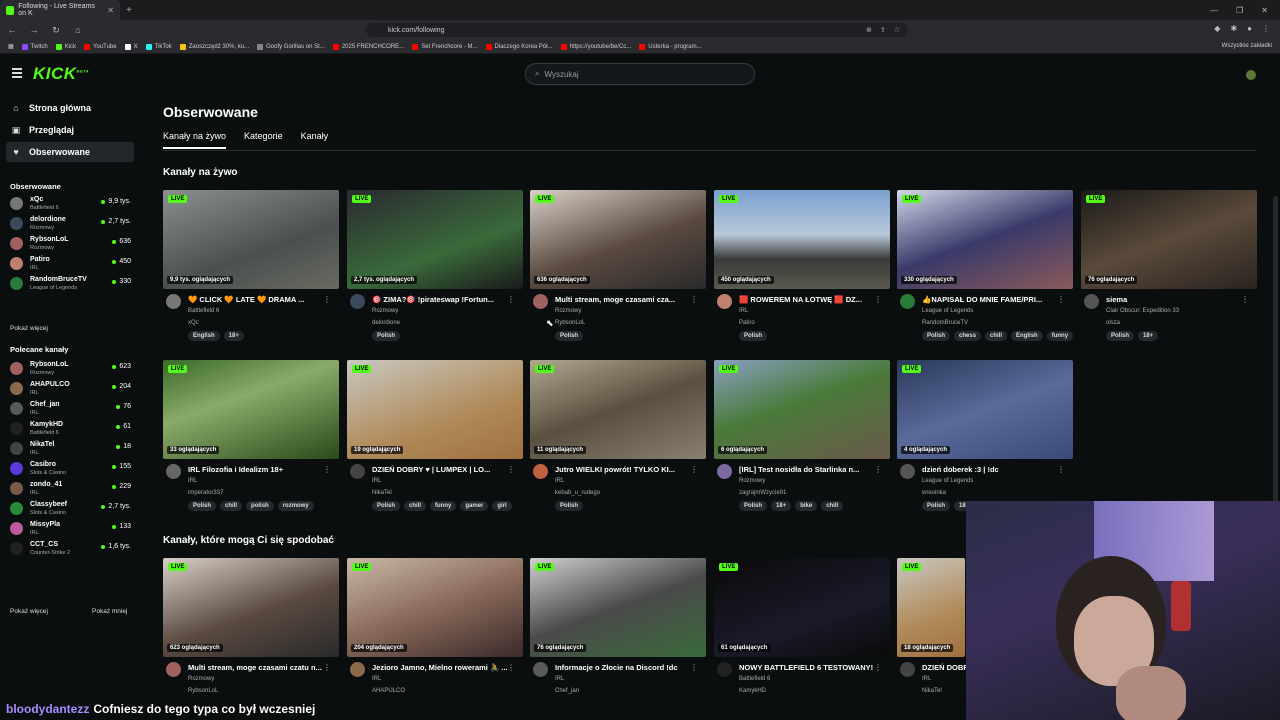 The width and height of the screenshot is (1280, 720). Describe the element at coordinates (251, 239) in the screenshot. I see `stream-thumbnail: LIVE 9,9 tys. oglądających` at that location.